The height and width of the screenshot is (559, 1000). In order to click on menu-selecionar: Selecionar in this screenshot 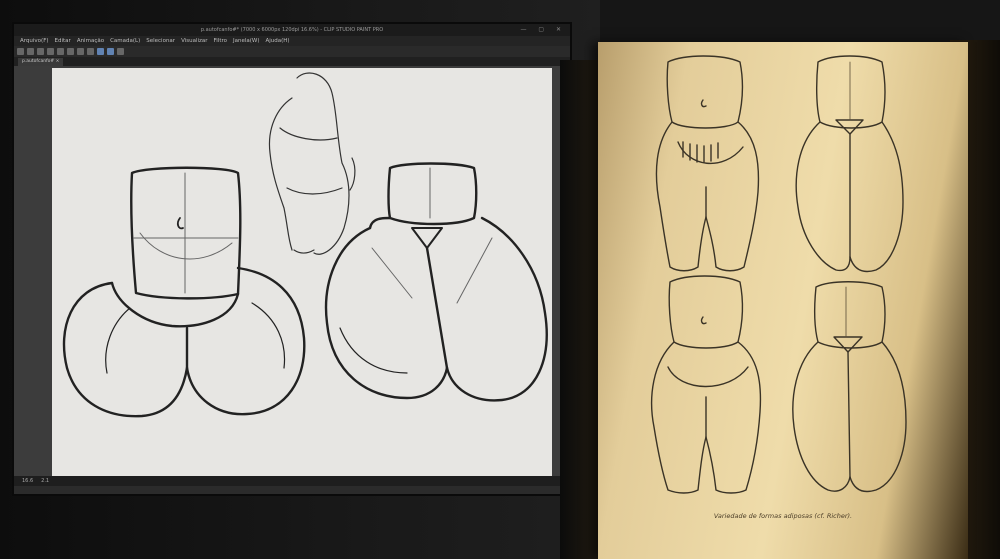, I will do `click(160, 41)`.